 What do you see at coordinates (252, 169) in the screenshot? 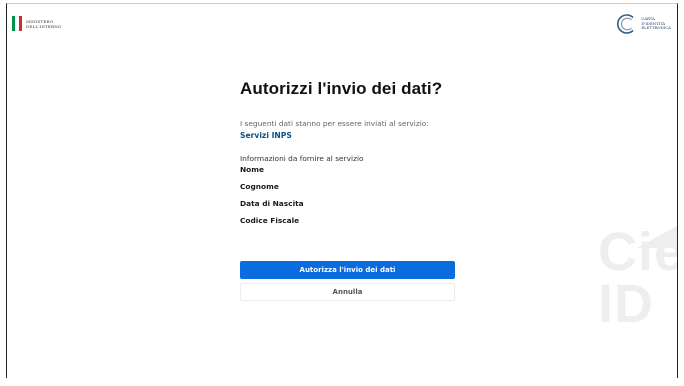
I see `field-item-nome: Nome` at bounding box center [252, 169].